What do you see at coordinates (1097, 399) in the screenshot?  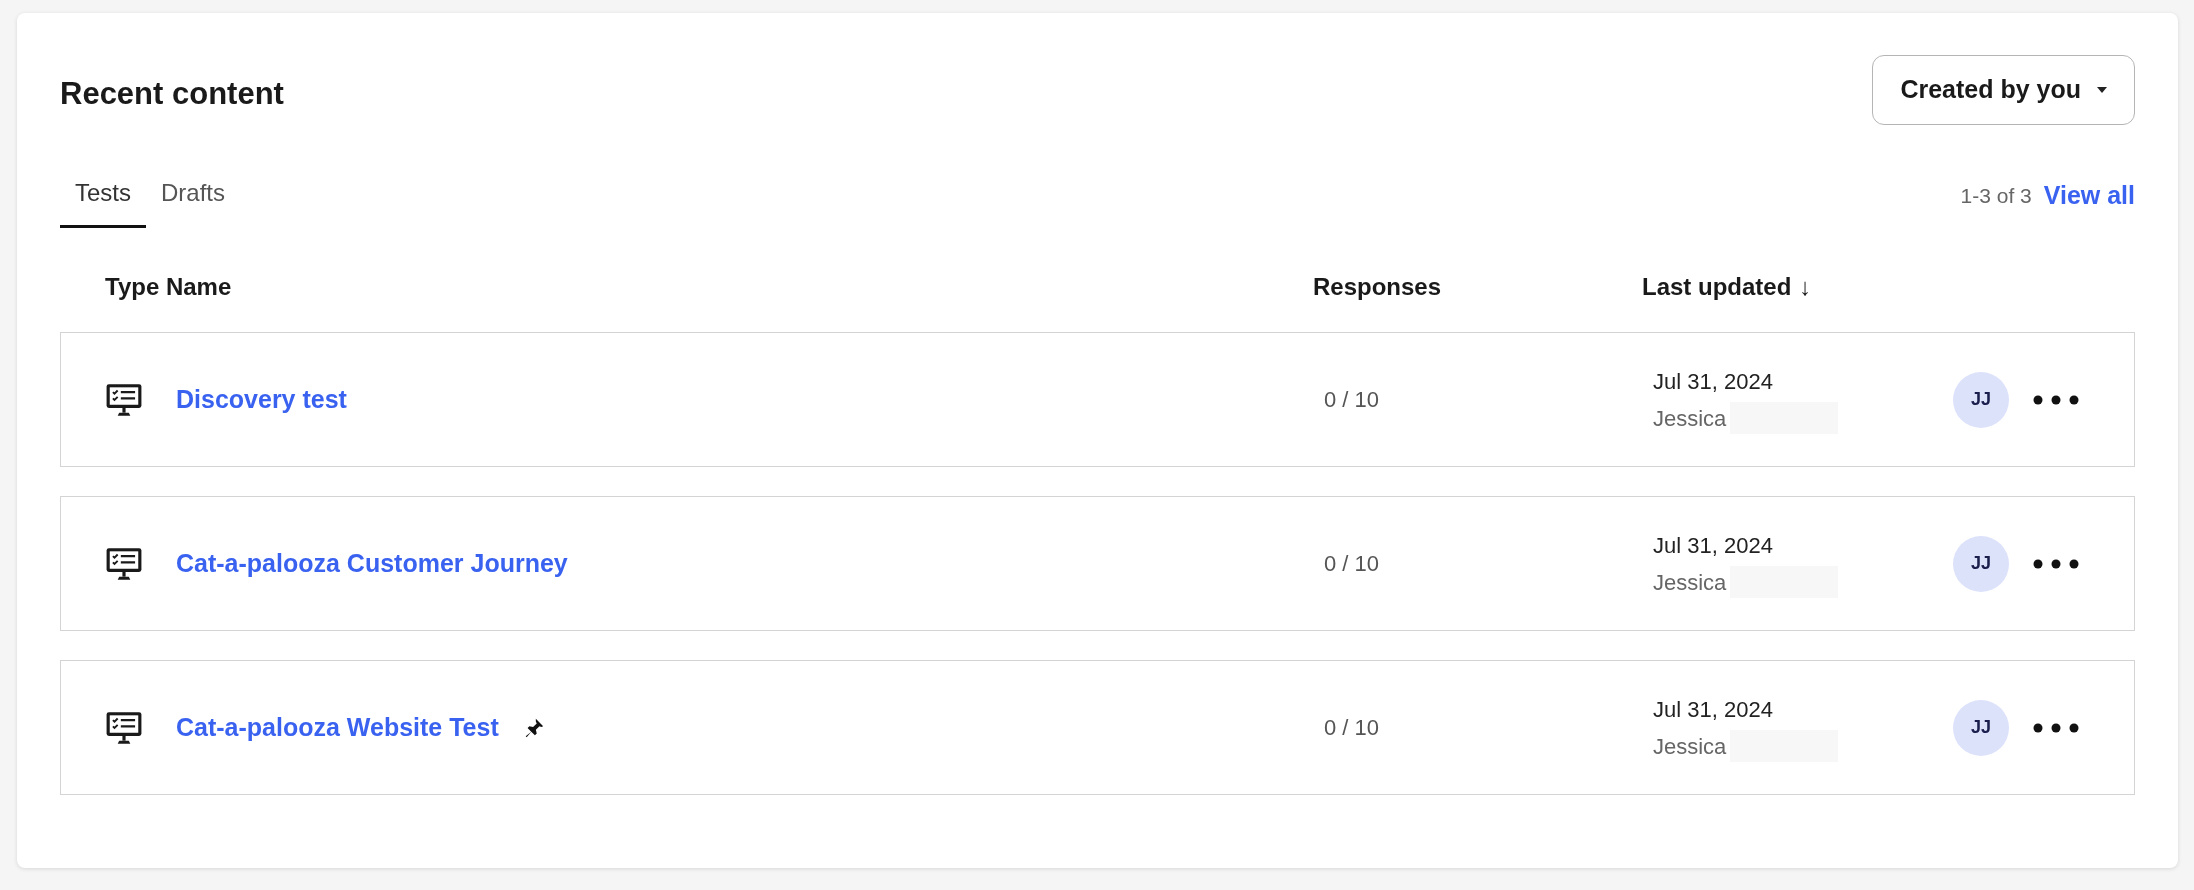 I see `content-row: Discovery test 0 / 10 Jul 31, 2024 Jessica JJ` at bounding box center [1097, 399].